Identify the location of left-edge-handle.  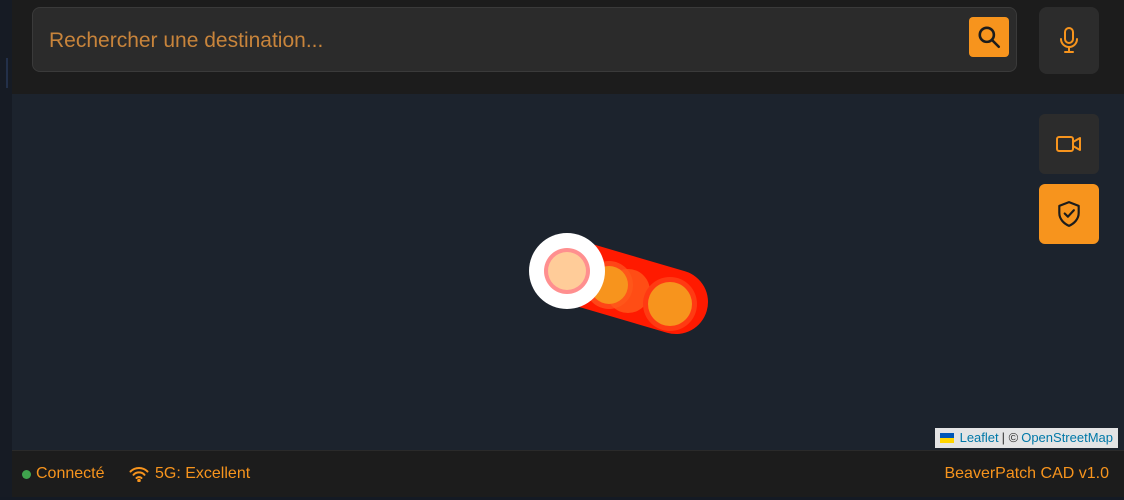
(7, 73).